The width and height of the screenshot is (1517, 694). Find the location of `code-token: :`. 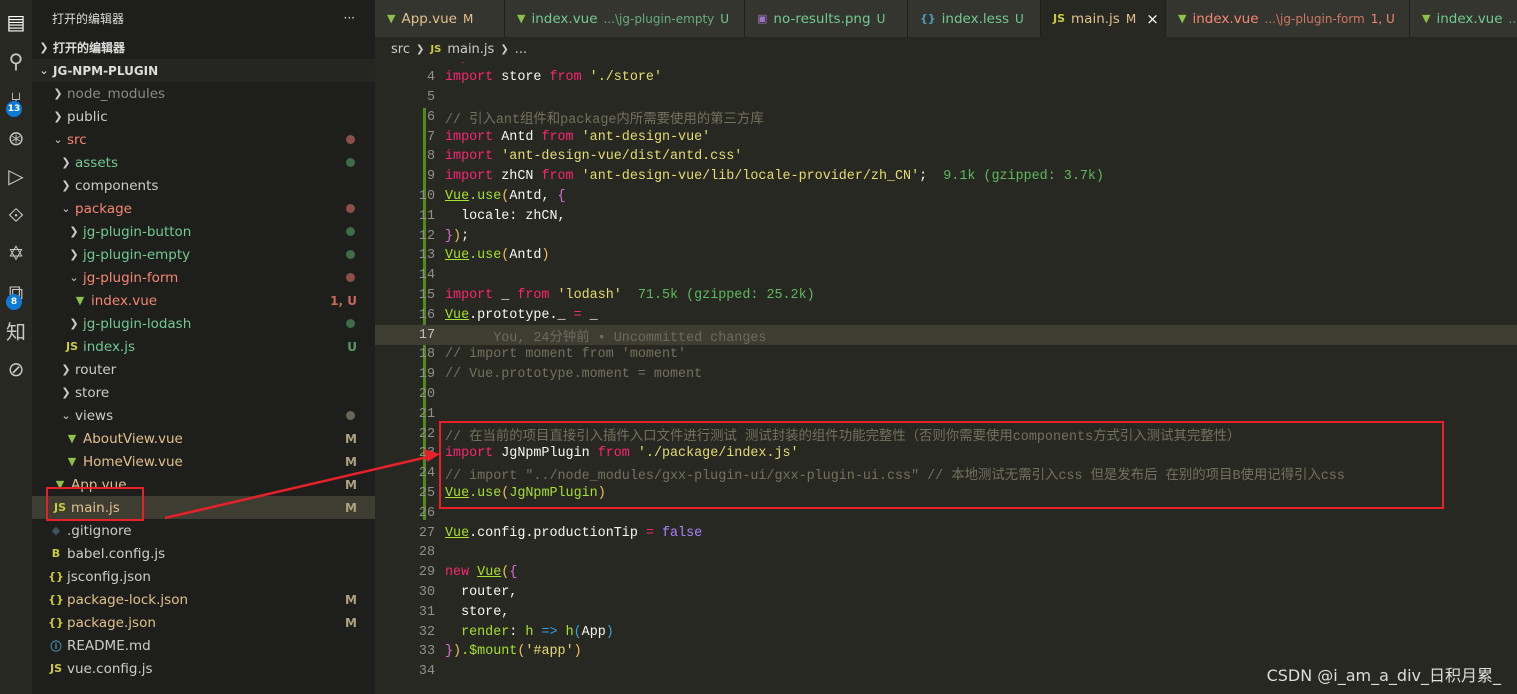

code-token: : is located at coordinates (517, 632).